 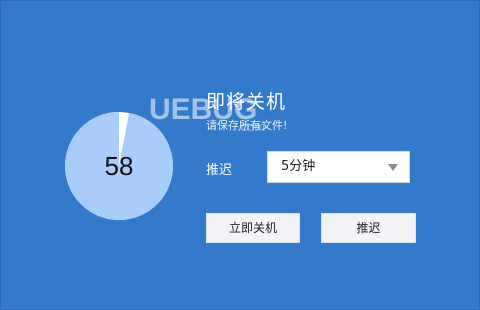 I want to click on dialog-title: 即将关机, so click(x=246, y=102).